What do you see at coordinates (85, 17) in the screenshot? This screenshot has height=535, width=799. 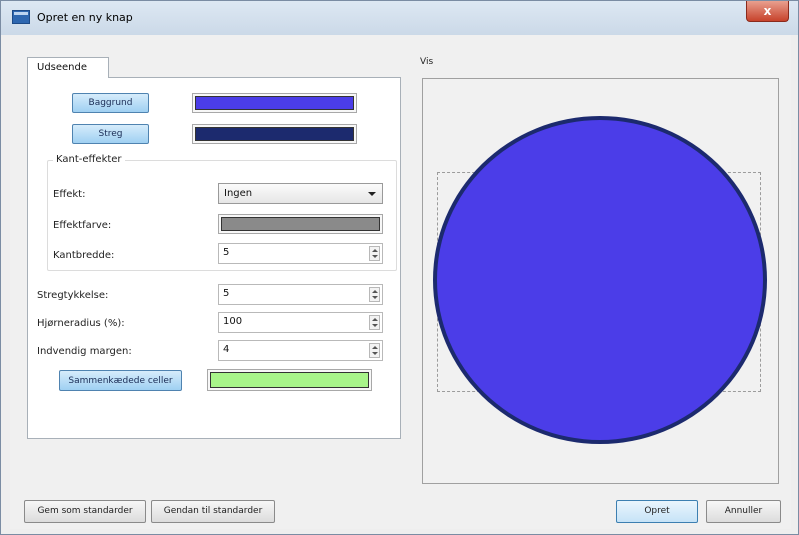 I see `window-title: Opret en ny knap` at bounding box center [85, 17].